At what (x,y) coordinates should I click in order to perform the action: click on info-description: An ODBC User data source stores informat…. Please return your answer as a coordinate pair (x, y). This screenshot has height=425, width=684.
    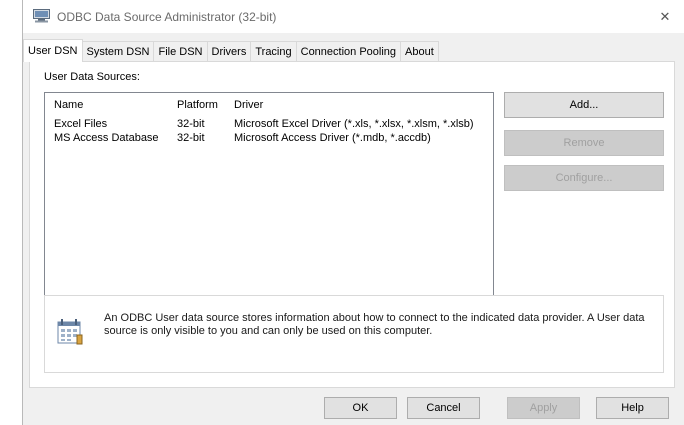
    Looking at the image, I should click on (374, 324).